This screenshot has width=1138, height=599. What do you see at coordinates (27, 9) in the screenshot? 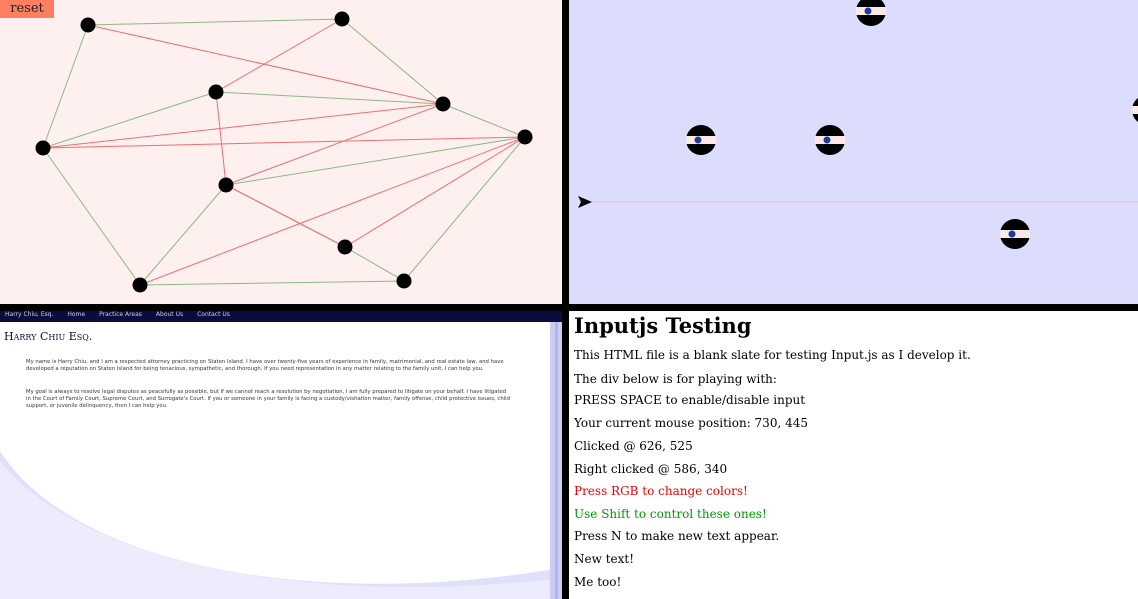
I see `reset-button: reset` at bounding box center [27, 9].